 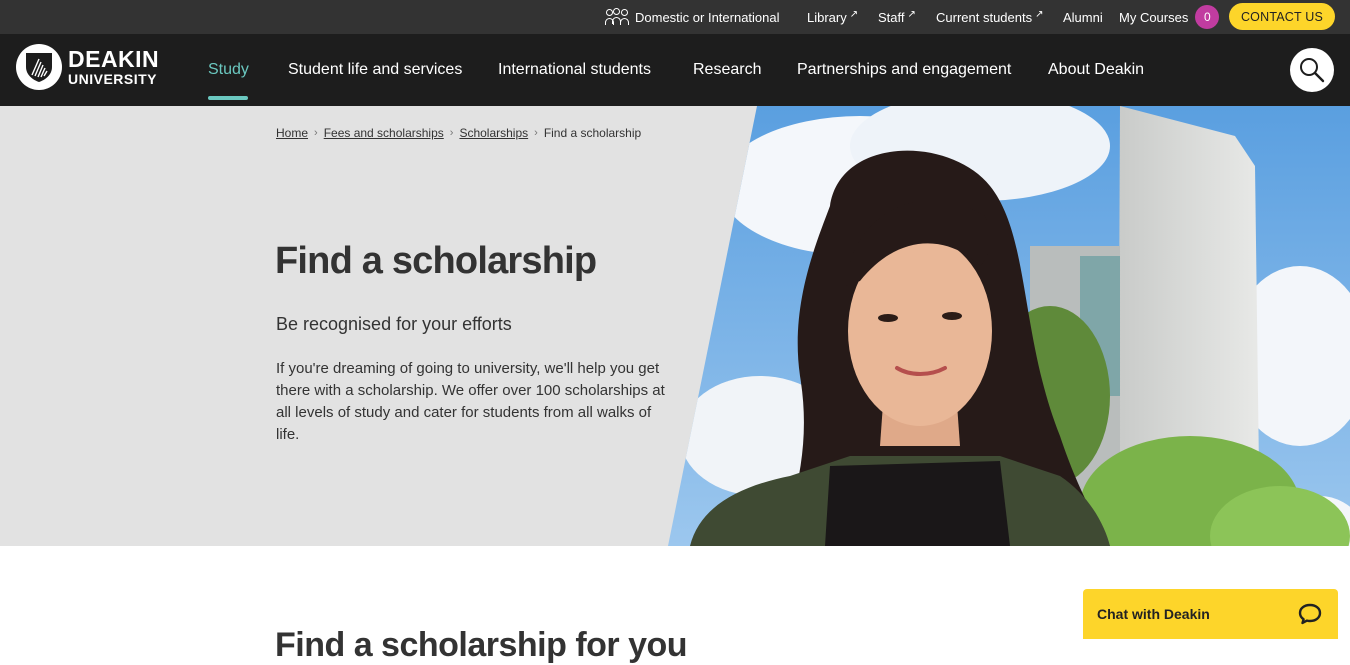 I want to click on library-link: Library ↗, so click(x=832, y=17).